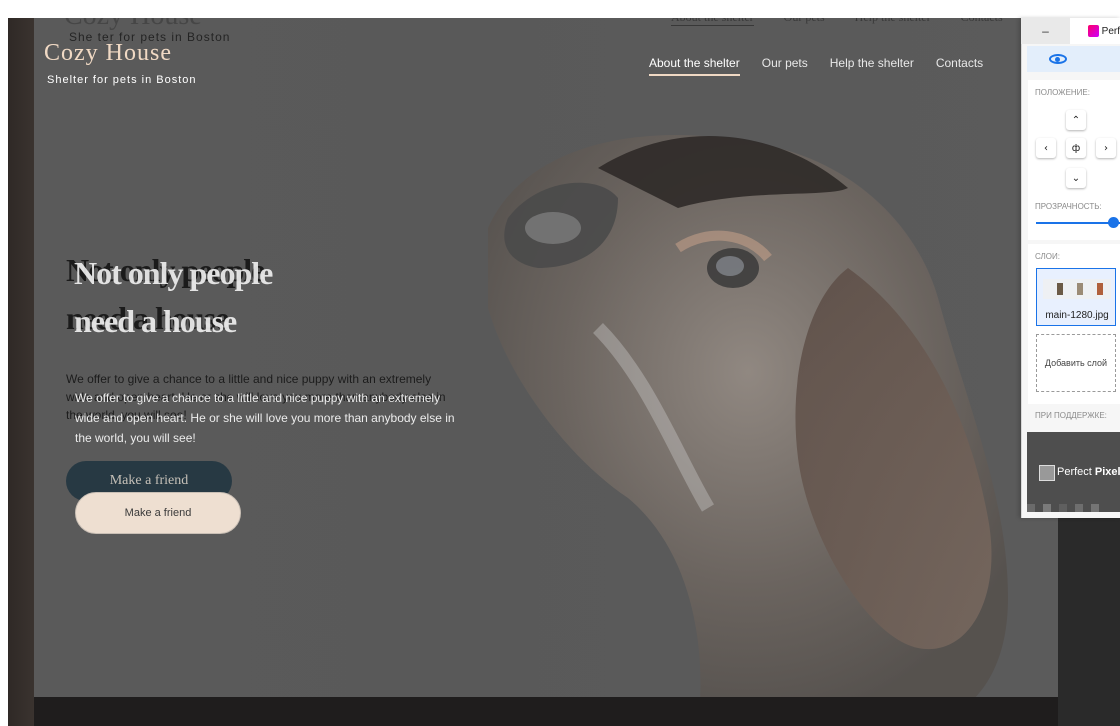 The image size is (1120, 726). Describe the element at coordinates (1076, 178) in the screenshot. I see `move-down-button: ⌄` at that location.